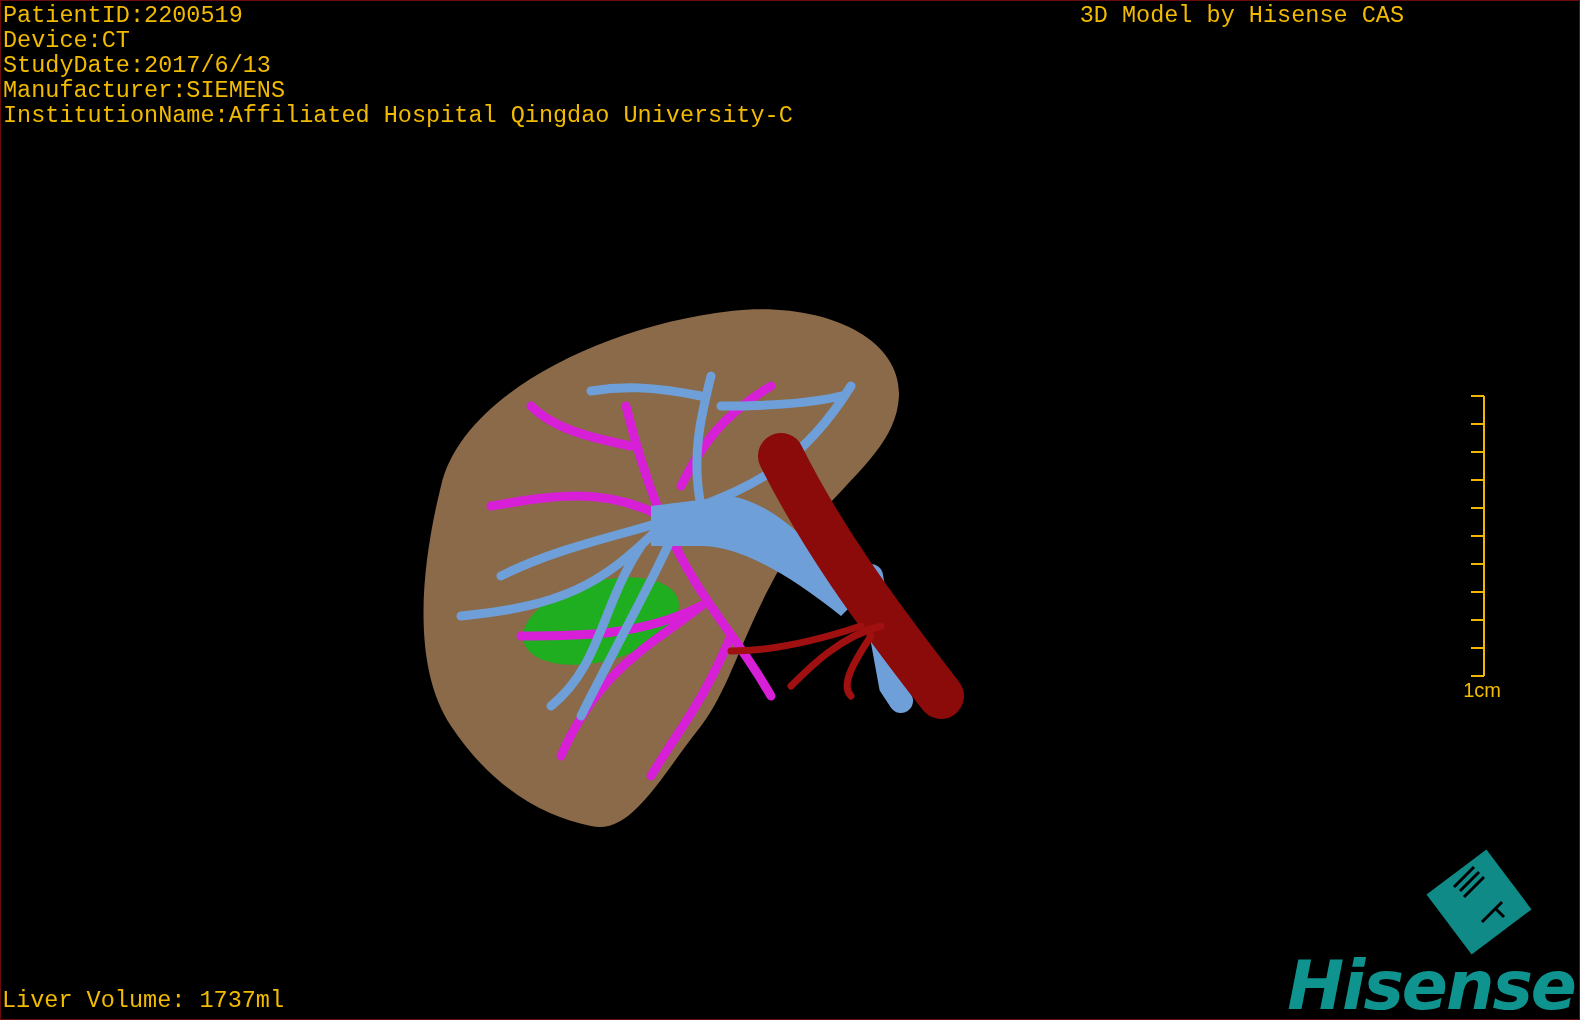 This screenshot has height=1020, width=1580. What do you see at coordinates (1479, 902) in the screenshot?
I see `logo-diamond-icon` at bounding box center [1479, 902].